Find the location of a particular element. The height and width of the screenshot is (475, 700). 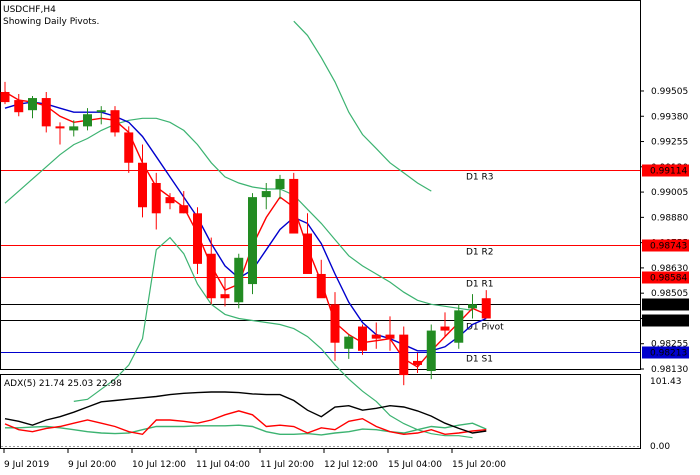

price-tick-label: 0.99005 is located at coordinates (669, 193).